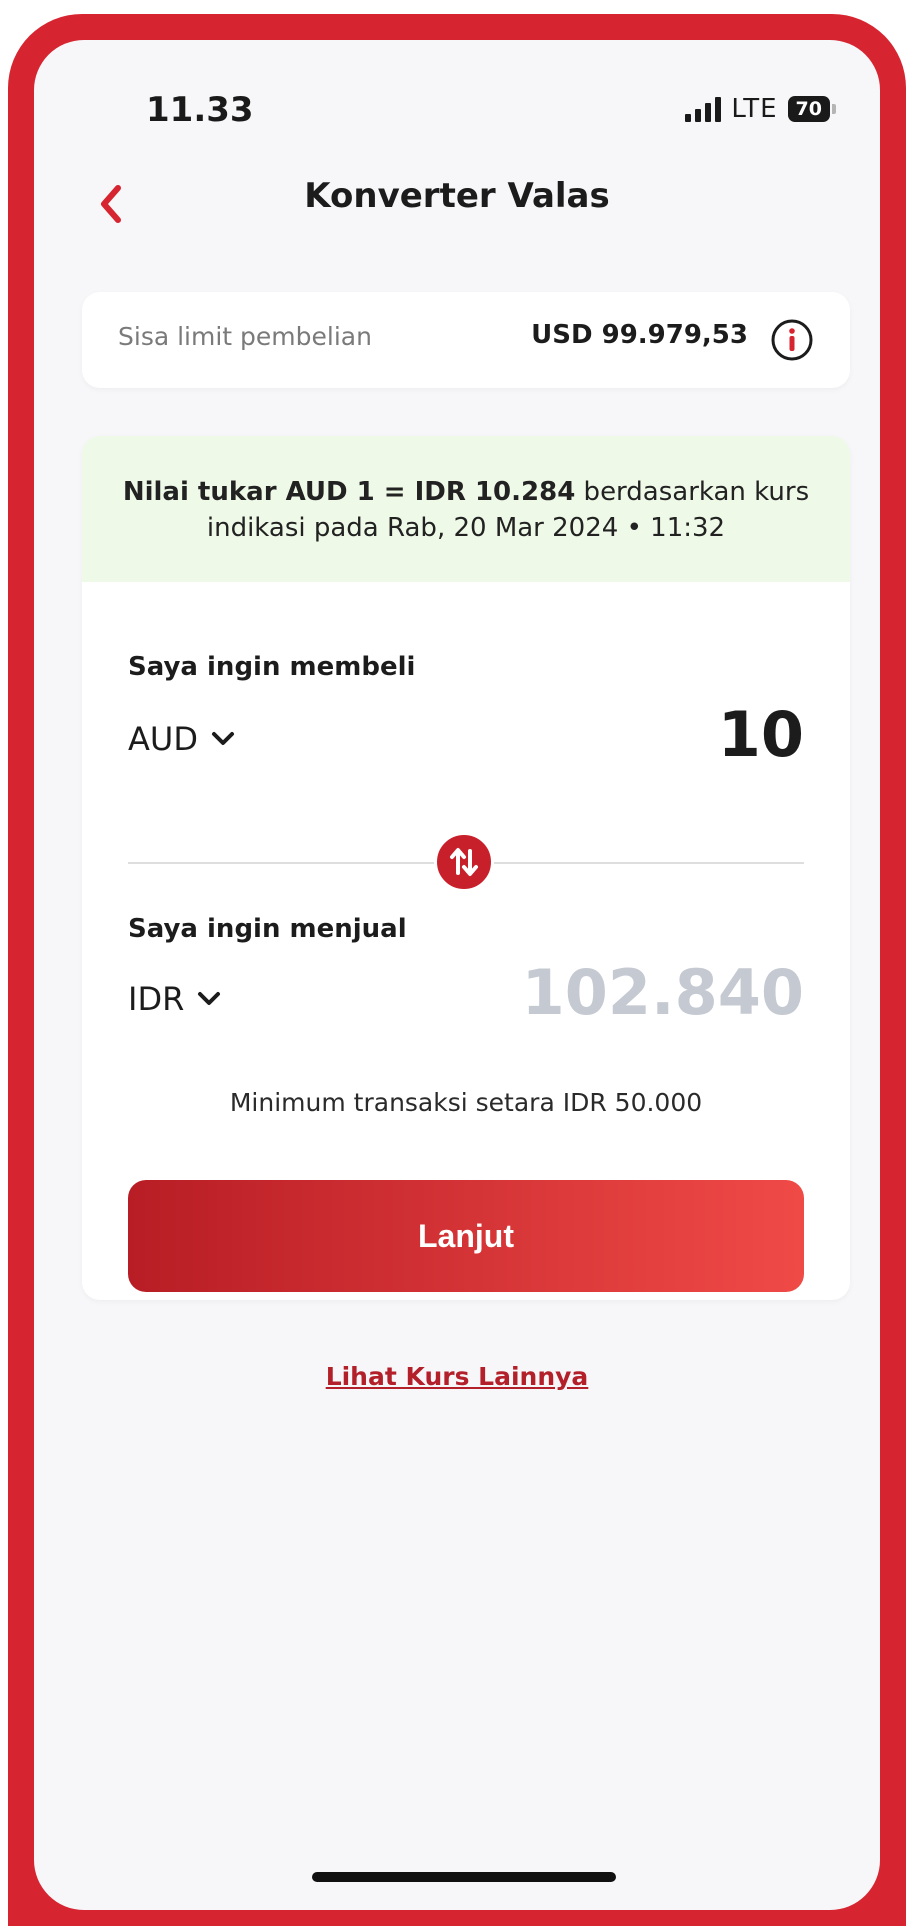 The width and height of the screenshot is (914, 1926). I want to click on sell-amount-input: 102.840, so click(663, 992).